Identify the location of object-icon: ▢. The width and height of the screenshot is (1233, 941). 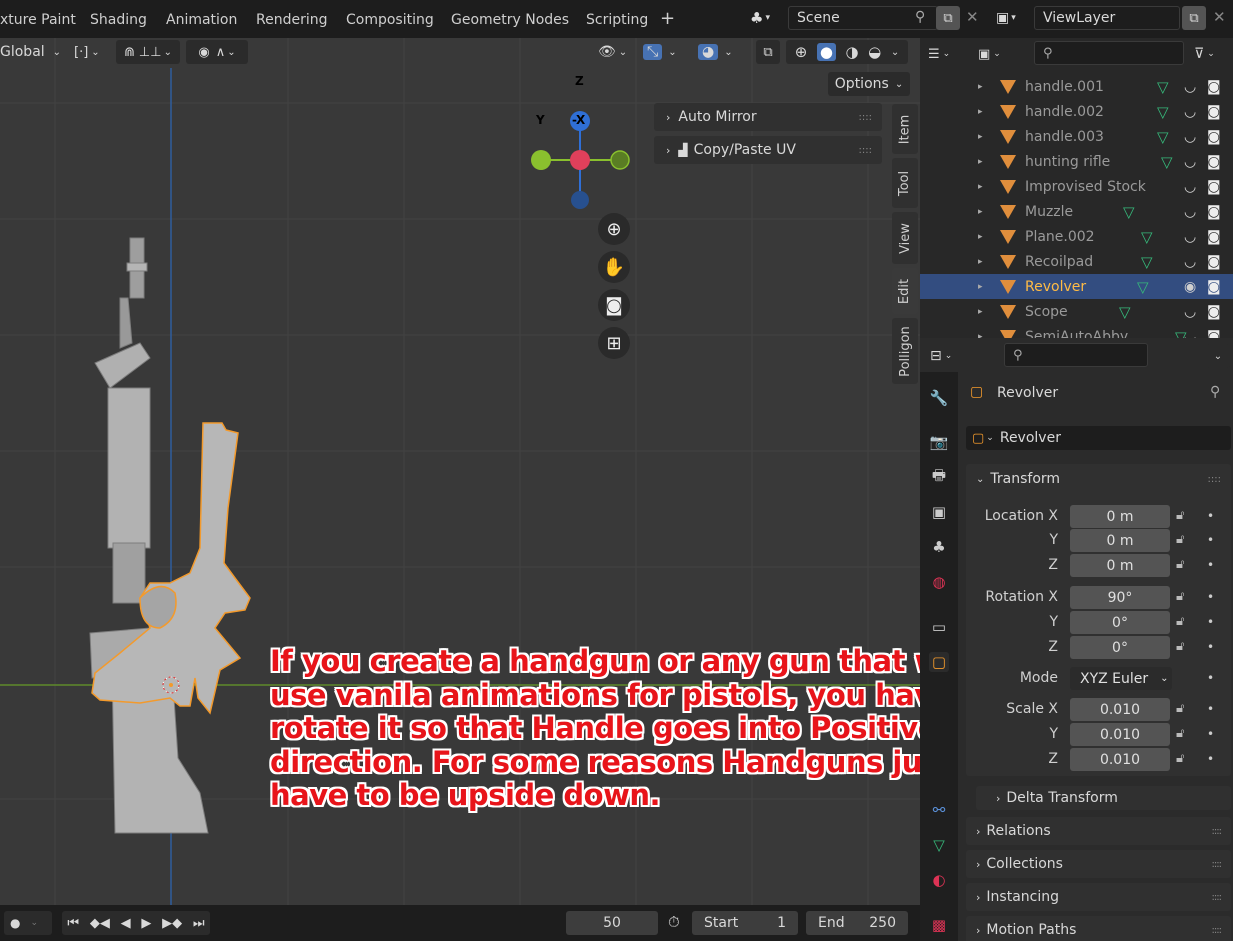
(939, 662).